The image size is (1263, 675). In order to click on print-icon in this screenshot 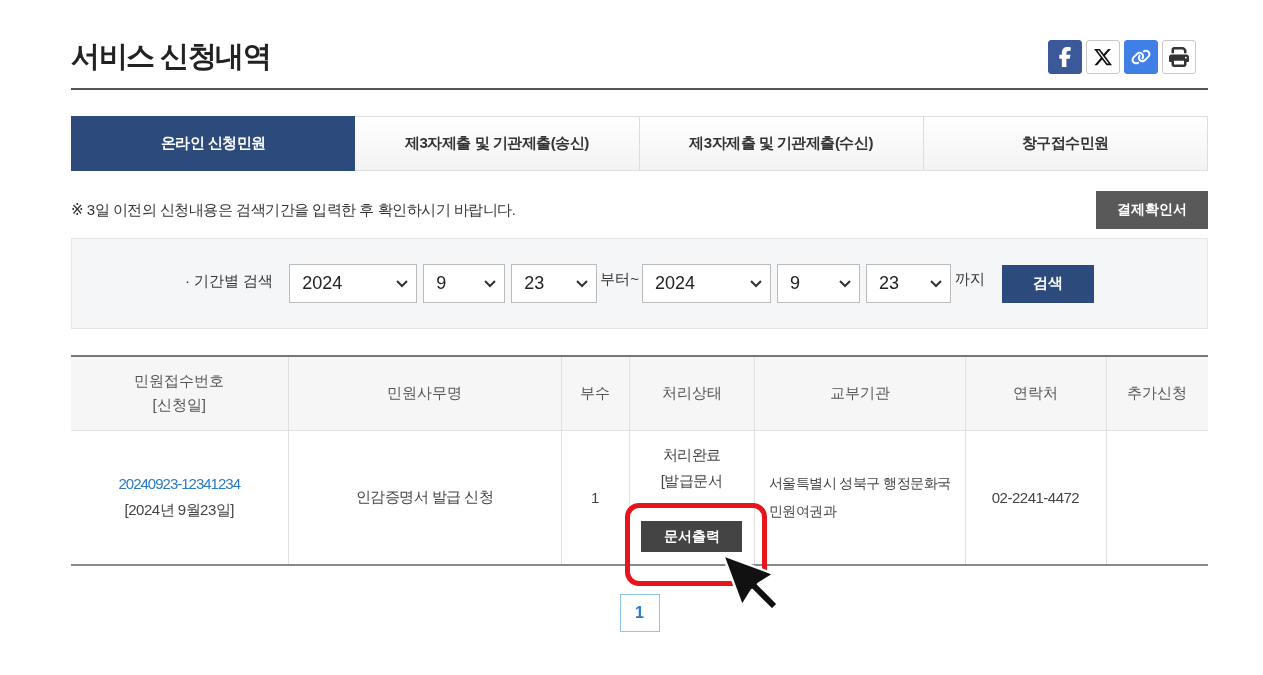, I will do `click(1179, 57)`.